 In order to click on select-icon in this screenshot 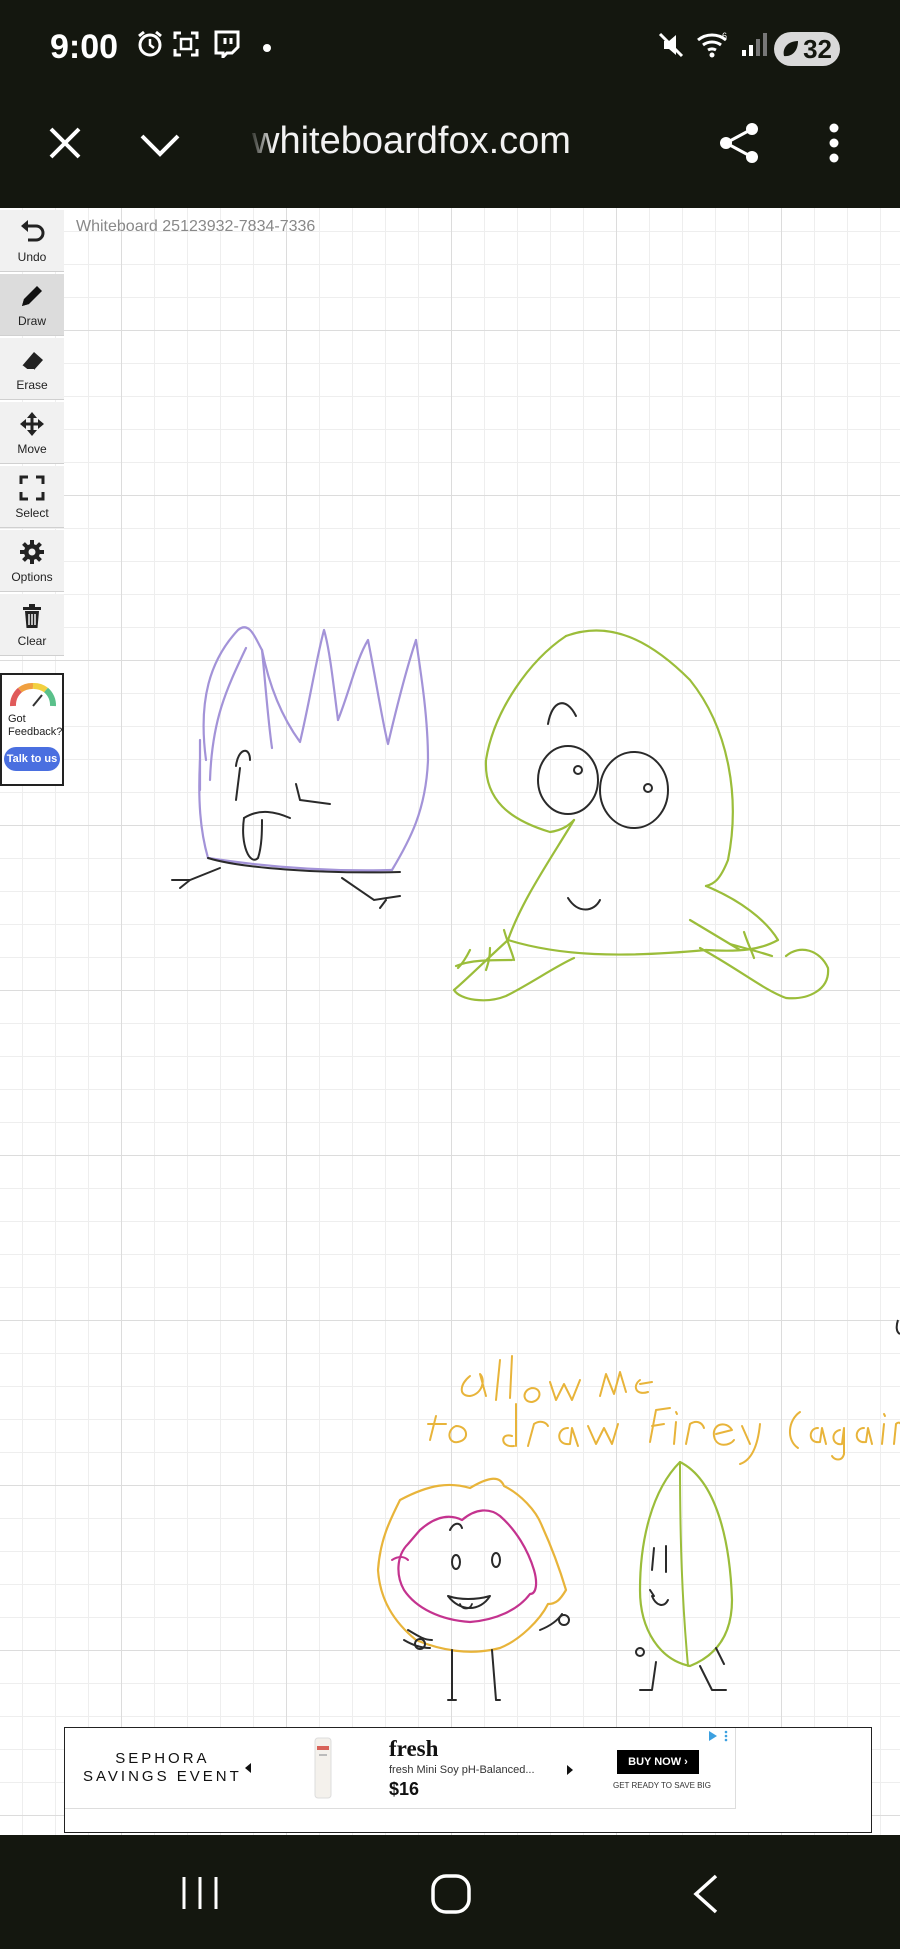, I will do `click(32, 488)`.